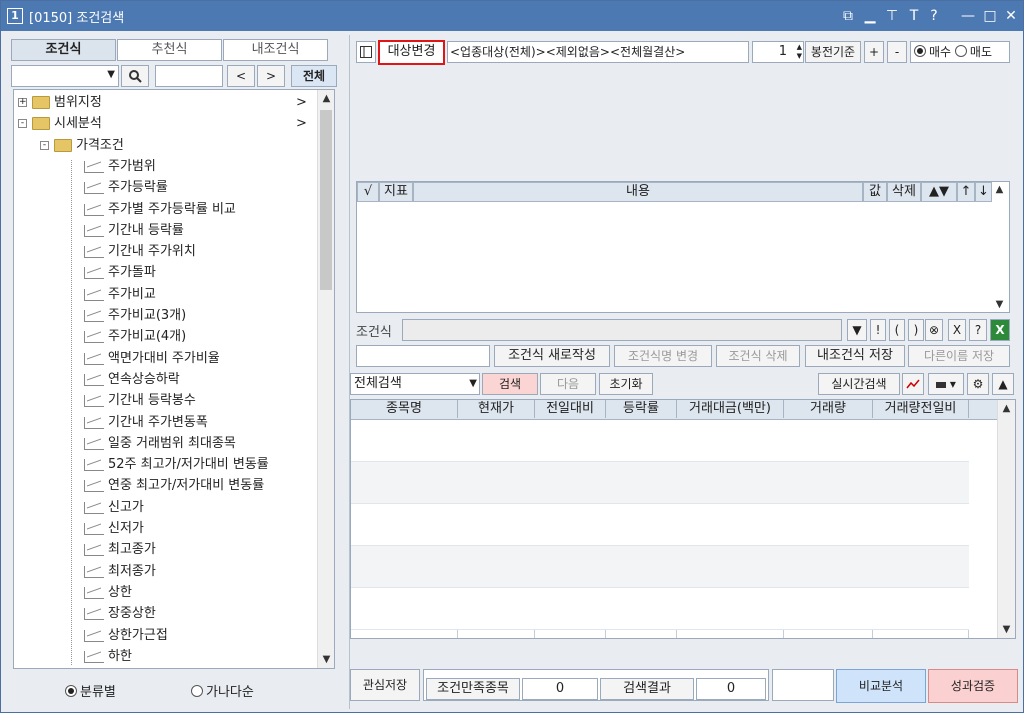 The height and width of the screenshot is (713, 1024). I want to click on delete-condition-button: 조건식 삭제, so click(758, 356).